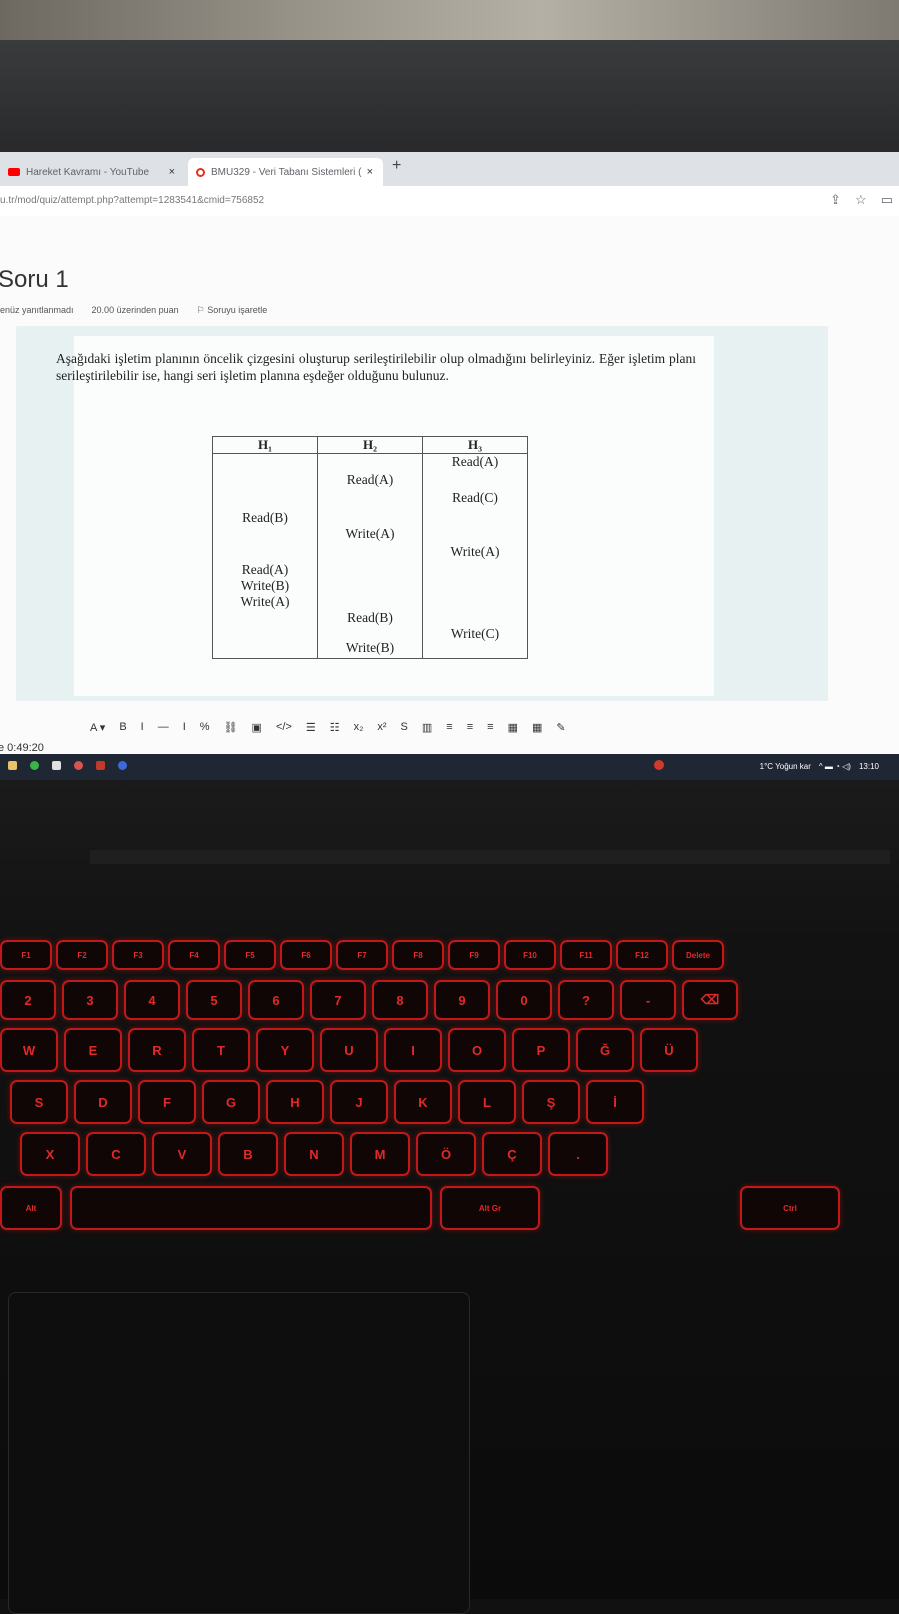  What do you see at coordinates (251, 1208) in the screenshot?
I see `space-key` at bounding box center [251, 1208].